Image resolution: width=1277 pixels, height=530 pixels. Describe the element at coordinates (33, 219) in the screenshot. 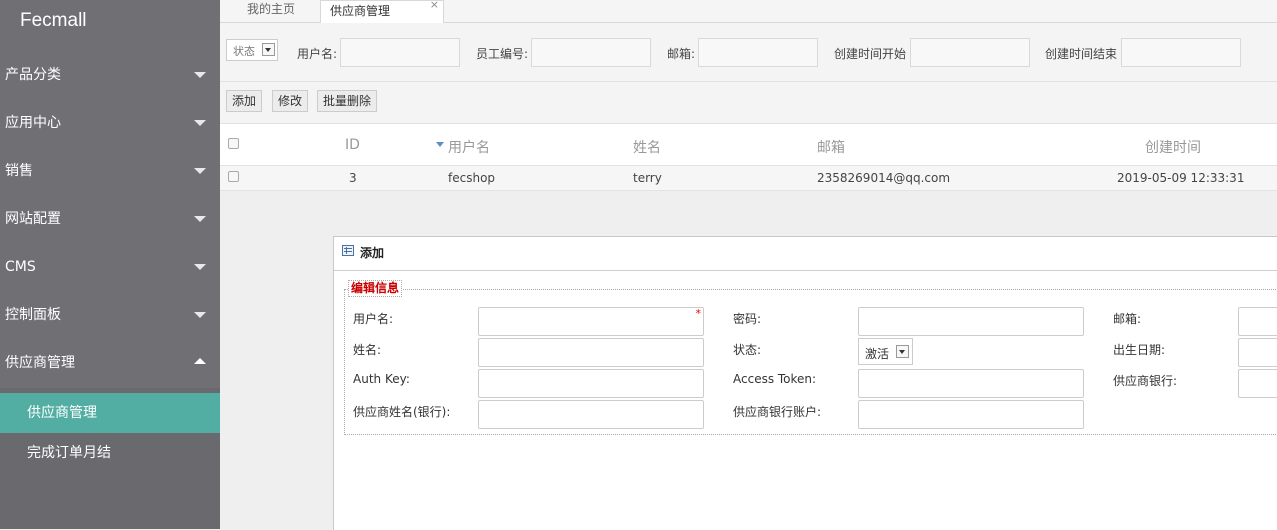

I see `sidebar-item-label: 网站配置` at that location.